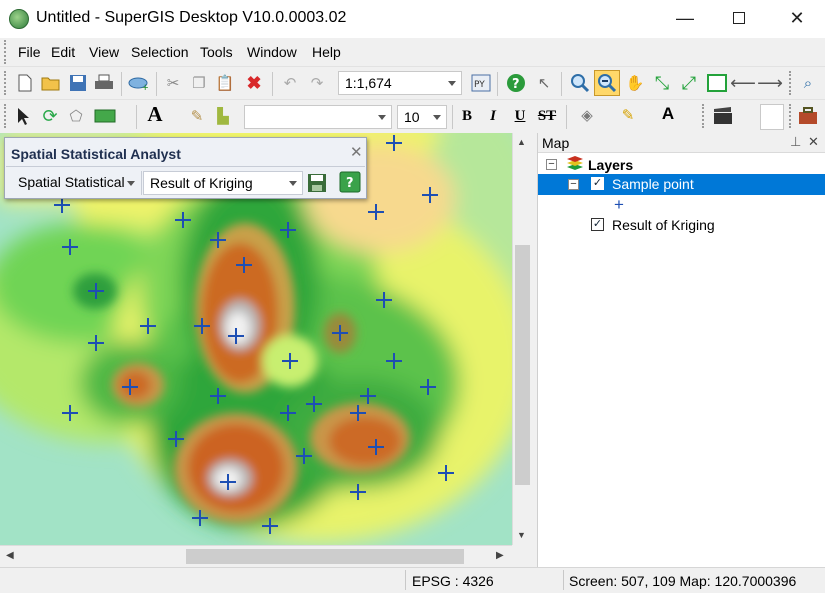  Describe the element at coordinates (723, 116) in the screenshot. I see `animation-clapper-icon` at that location.